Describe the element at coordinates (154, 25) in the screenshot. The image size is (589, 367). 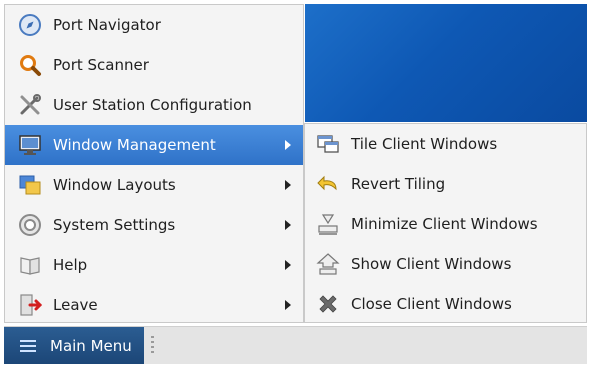
I see `menu-item-port-navigator: Port Navigator` at that location.